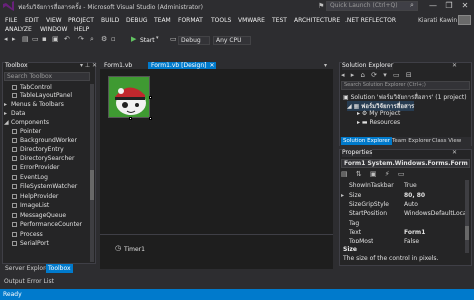 The height and width of the screenshot is (300, 474). I want to click on menu-team: TEAM, so click(162, 20).